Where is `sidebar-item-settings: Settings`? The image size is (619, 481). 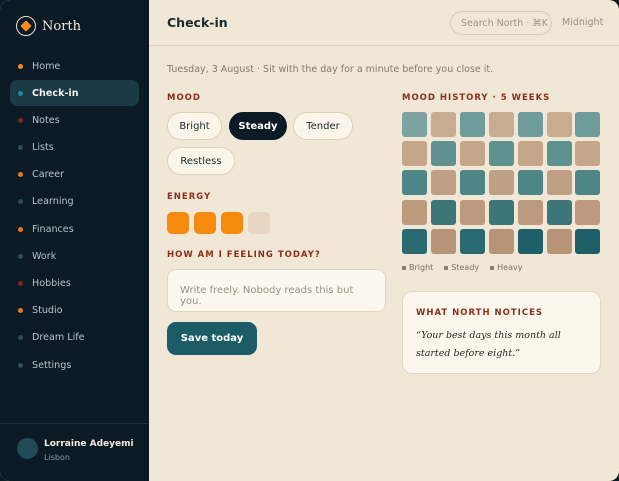
sidebar-item-settings: Settings is located at coordinates (74, 365).